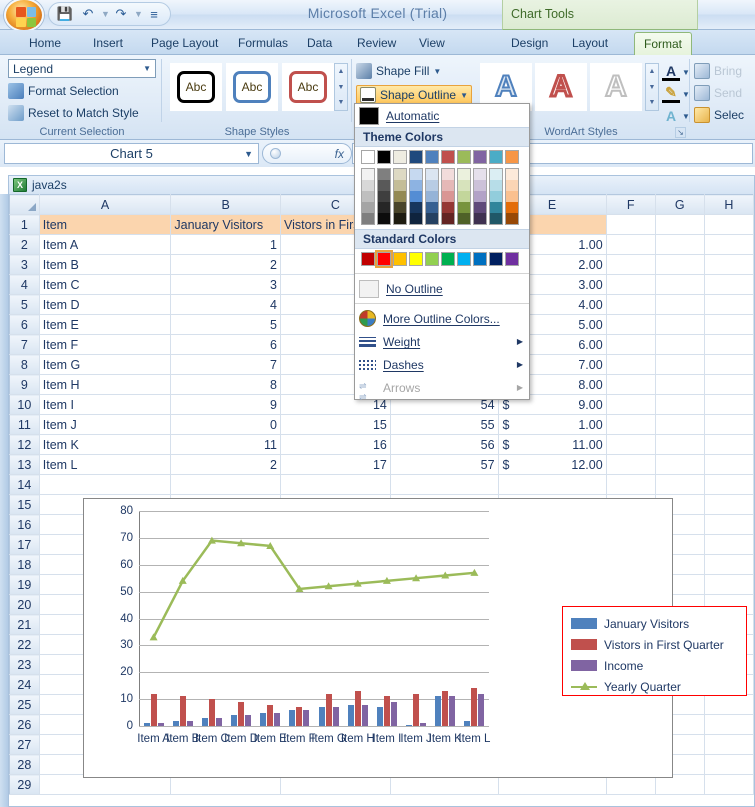 This screenshot has width=755, height=807. What do you see at coordinates (24, 584) in the screenshot?
I see `row-header-19: 19` at bounding box center [24, 584].